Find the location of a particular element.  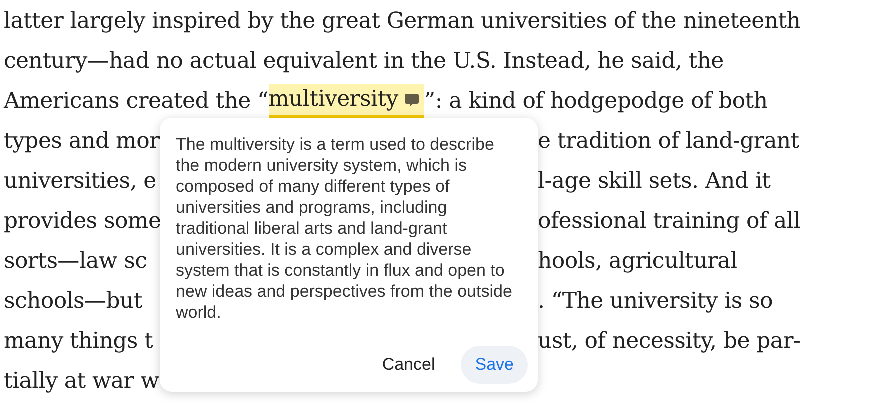

text-line: ”: a kind of hodgepodge of both is located at coordinates (596, 102).